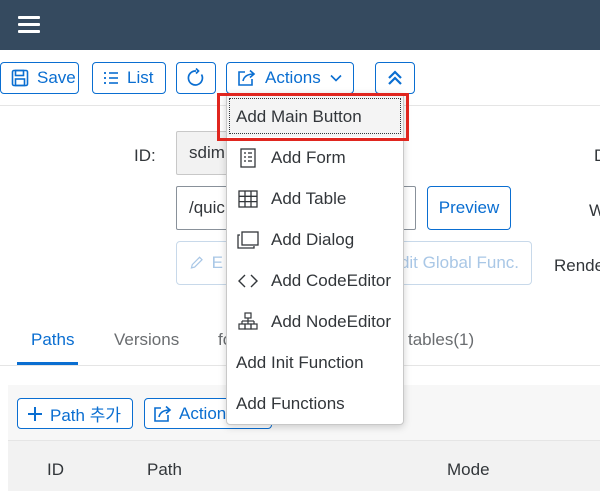  Describe the element at coordinates (577, 265) in the screenshot. I see `right-field-label-rende: Rende` at that location.